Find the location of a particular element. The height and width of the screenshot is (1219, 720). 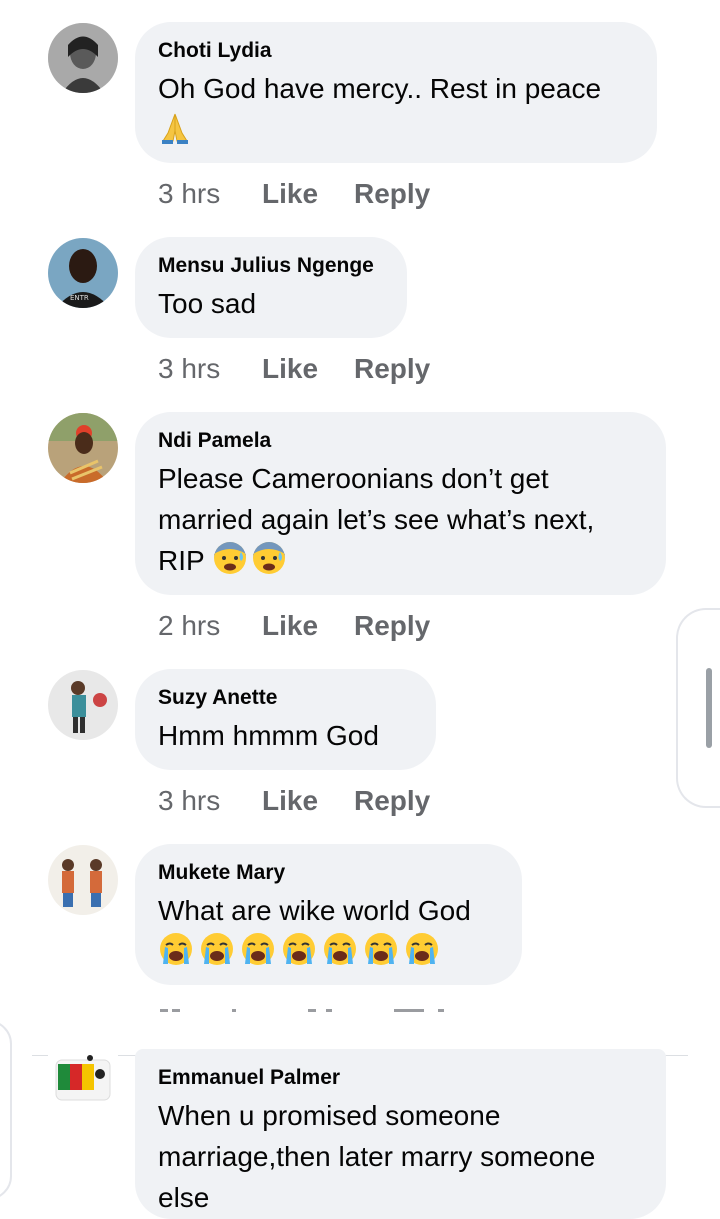

avatar: ENTR is located at coordinates (83, 273).